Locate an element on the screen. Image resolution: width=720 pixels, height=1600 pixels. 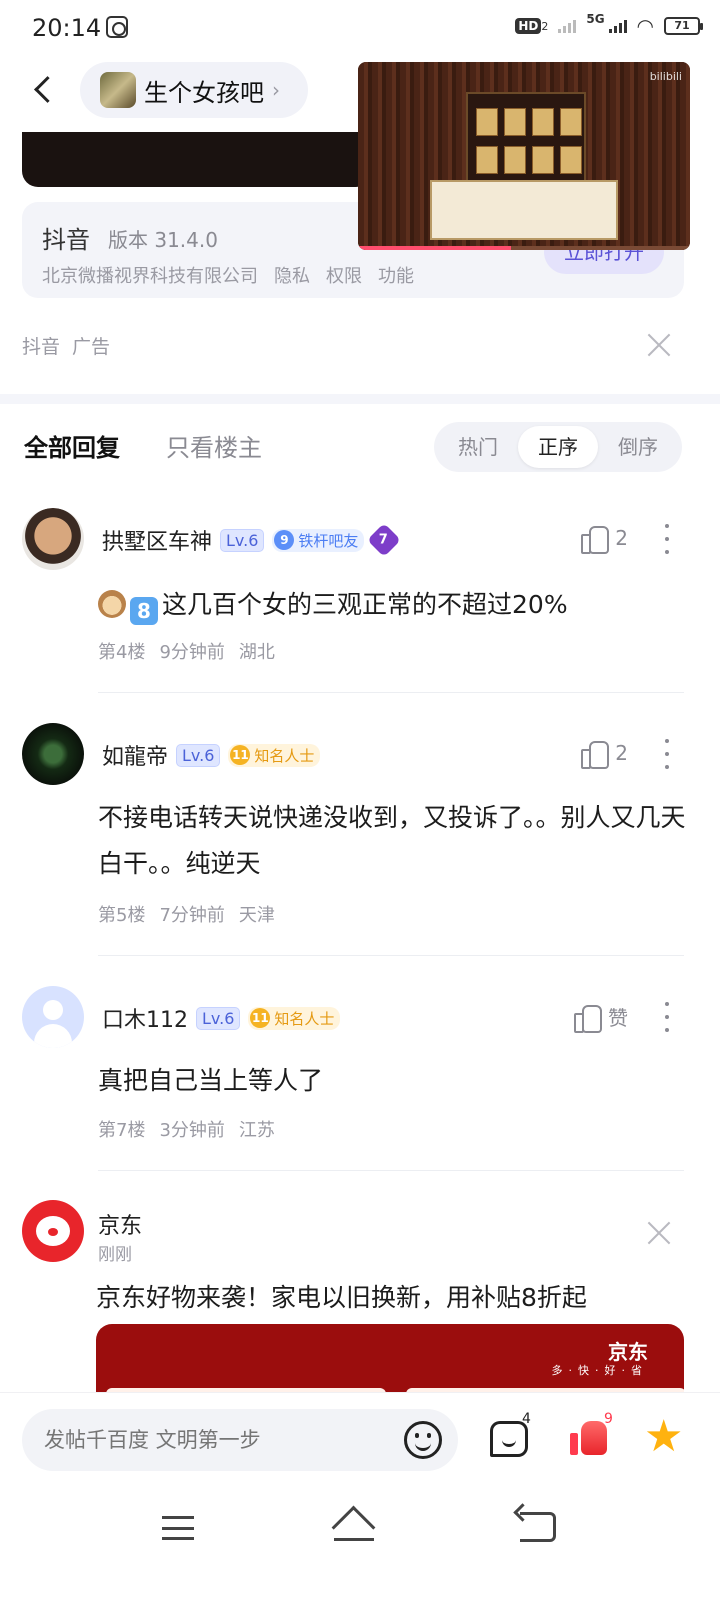
comment-header: 如龍帝 Lv.6 11 知名人士 is located at coordinates (211, 755).